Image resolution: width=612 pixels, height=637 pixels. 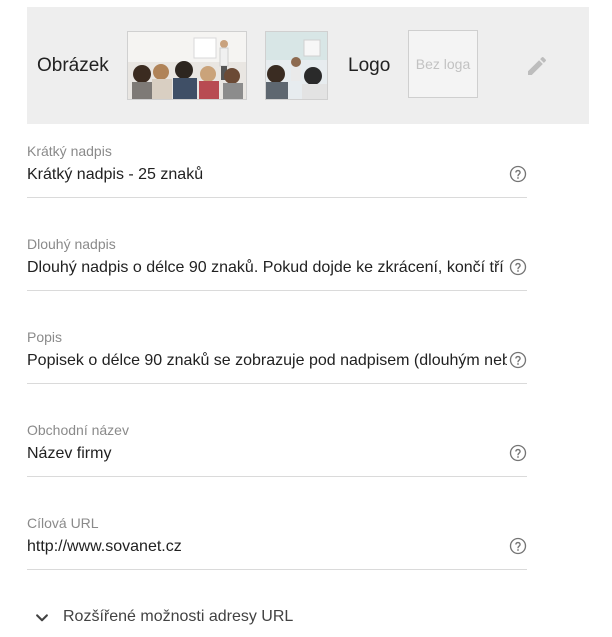 I want to click on image-thumbnail-landscape, so click(x=187, y=65).